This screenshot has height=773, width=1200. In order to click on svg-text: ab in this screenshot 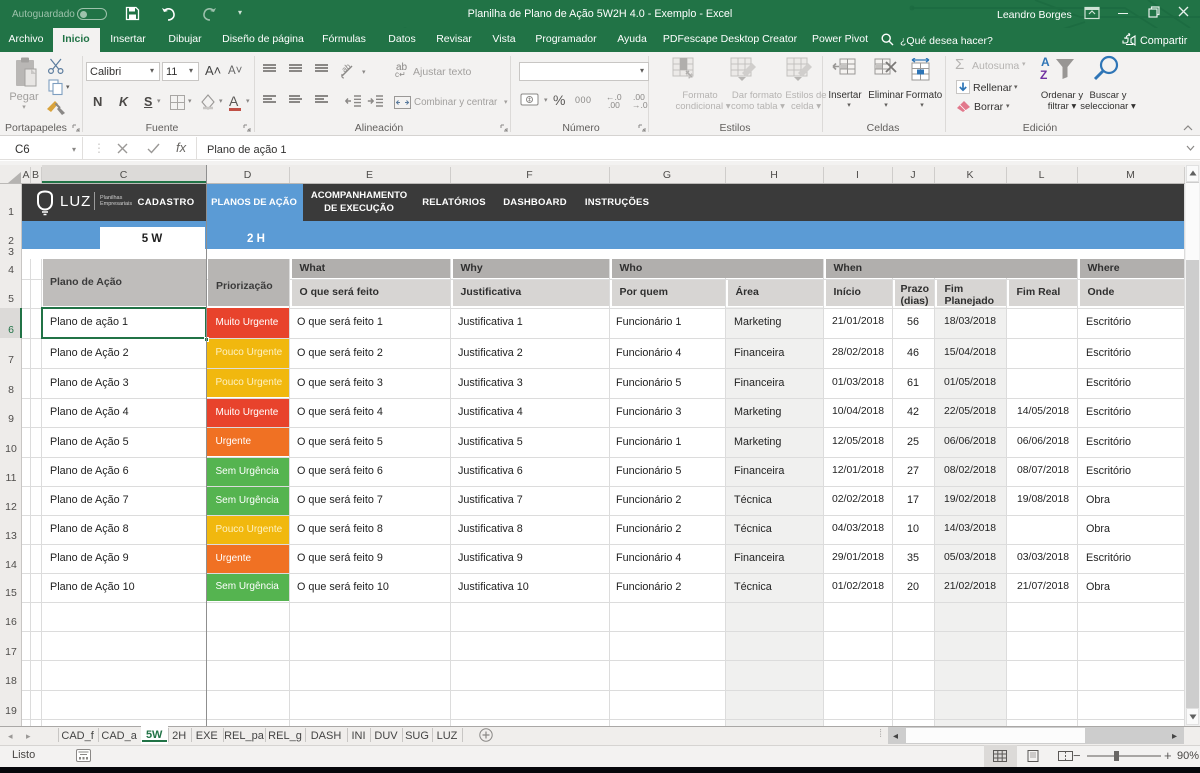, I will do `click(346, 68)`.